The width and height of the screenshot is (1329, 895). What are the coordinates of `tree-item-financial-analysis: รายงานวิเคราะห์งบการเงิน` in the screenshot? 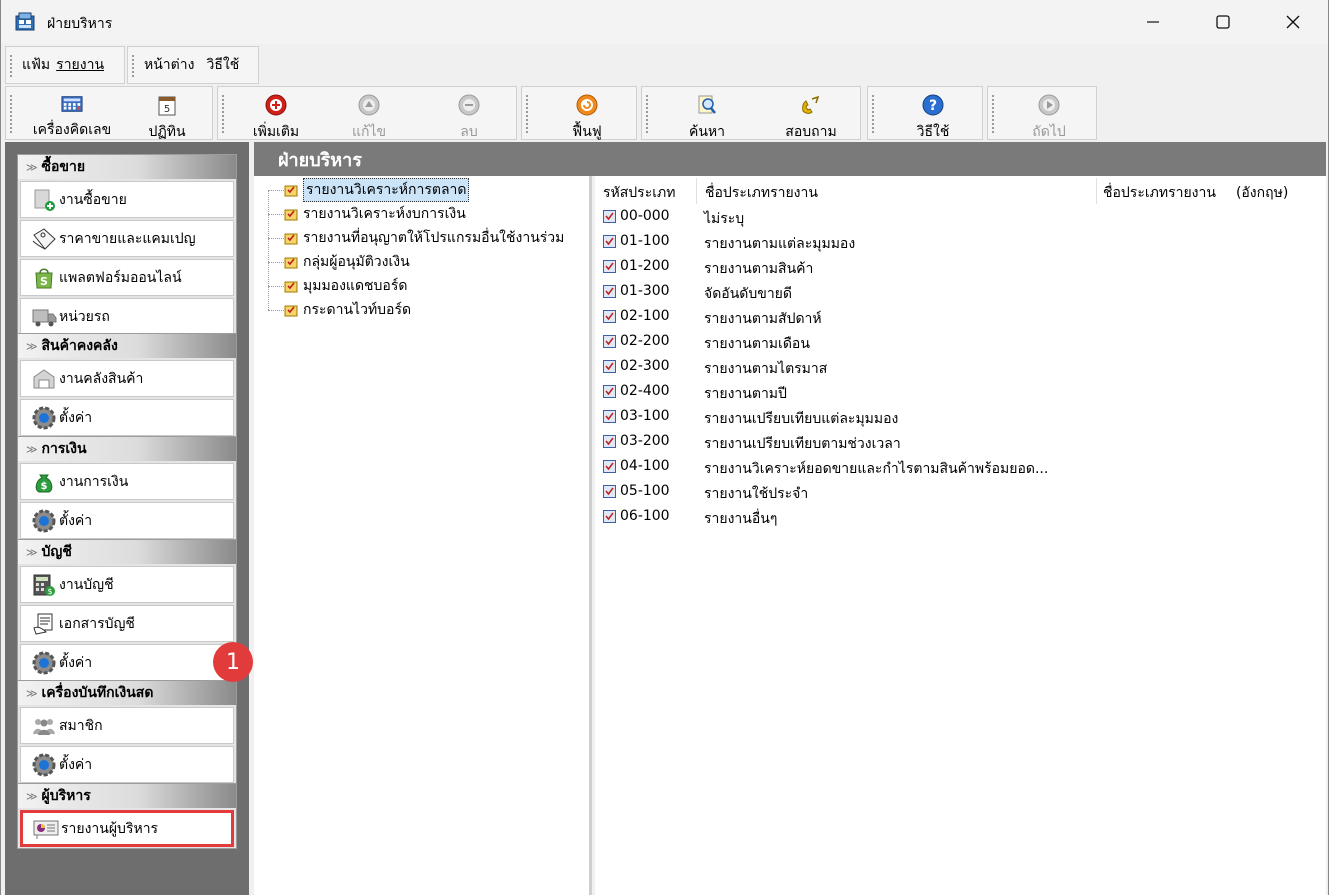 It's located at (375, 214).